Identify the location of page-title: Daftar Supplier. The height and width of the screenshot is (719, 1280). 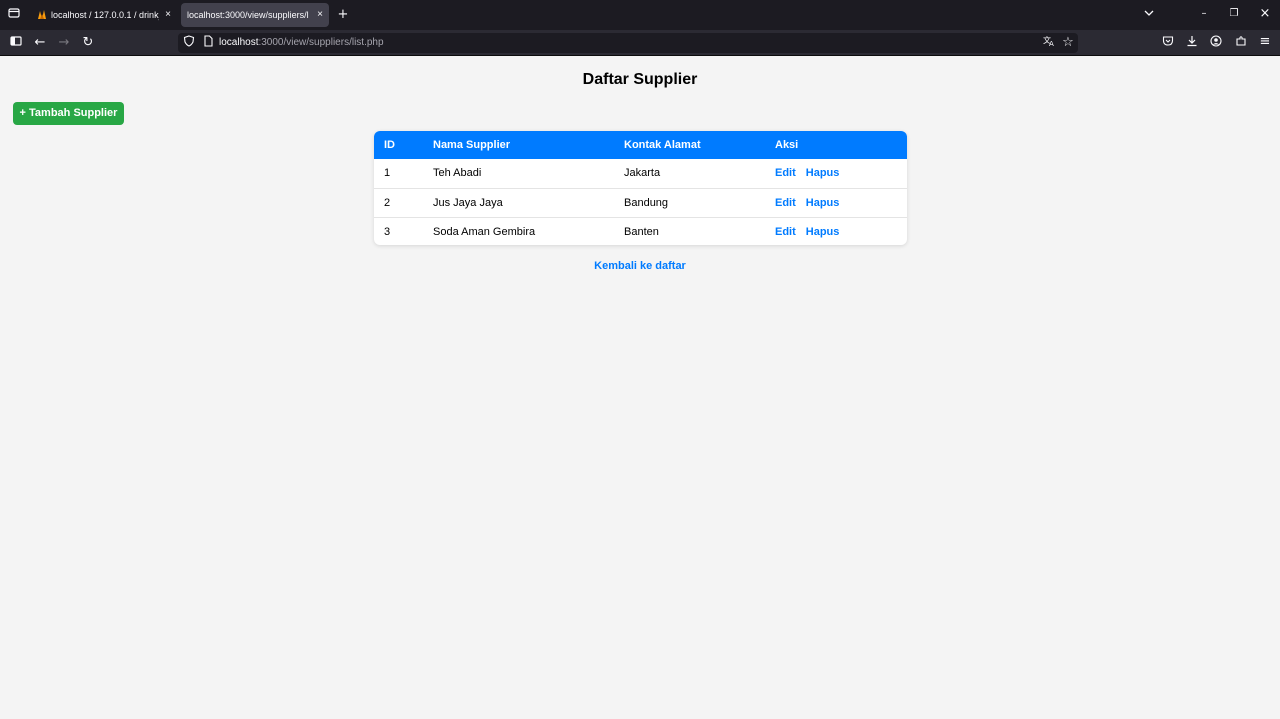
(640, 79).